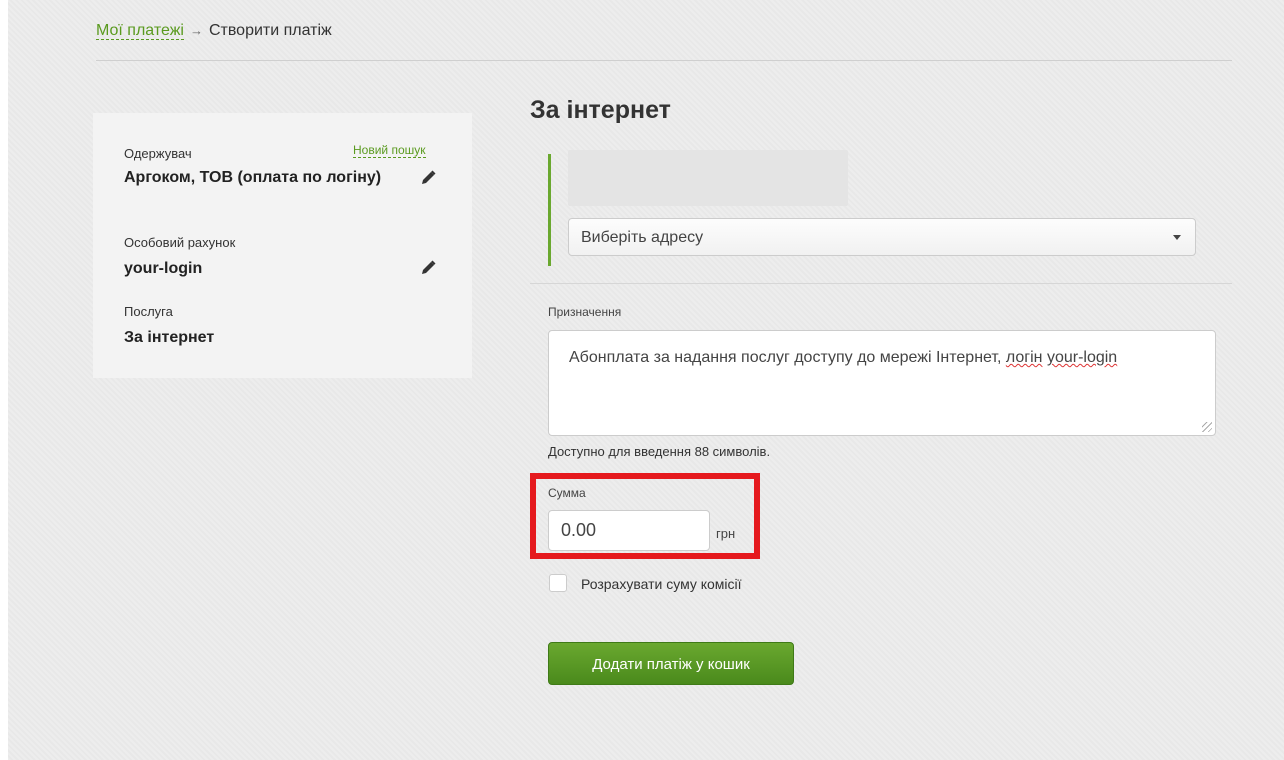  I want to click on breadcrumb-arrow: →, so click(196, 30).